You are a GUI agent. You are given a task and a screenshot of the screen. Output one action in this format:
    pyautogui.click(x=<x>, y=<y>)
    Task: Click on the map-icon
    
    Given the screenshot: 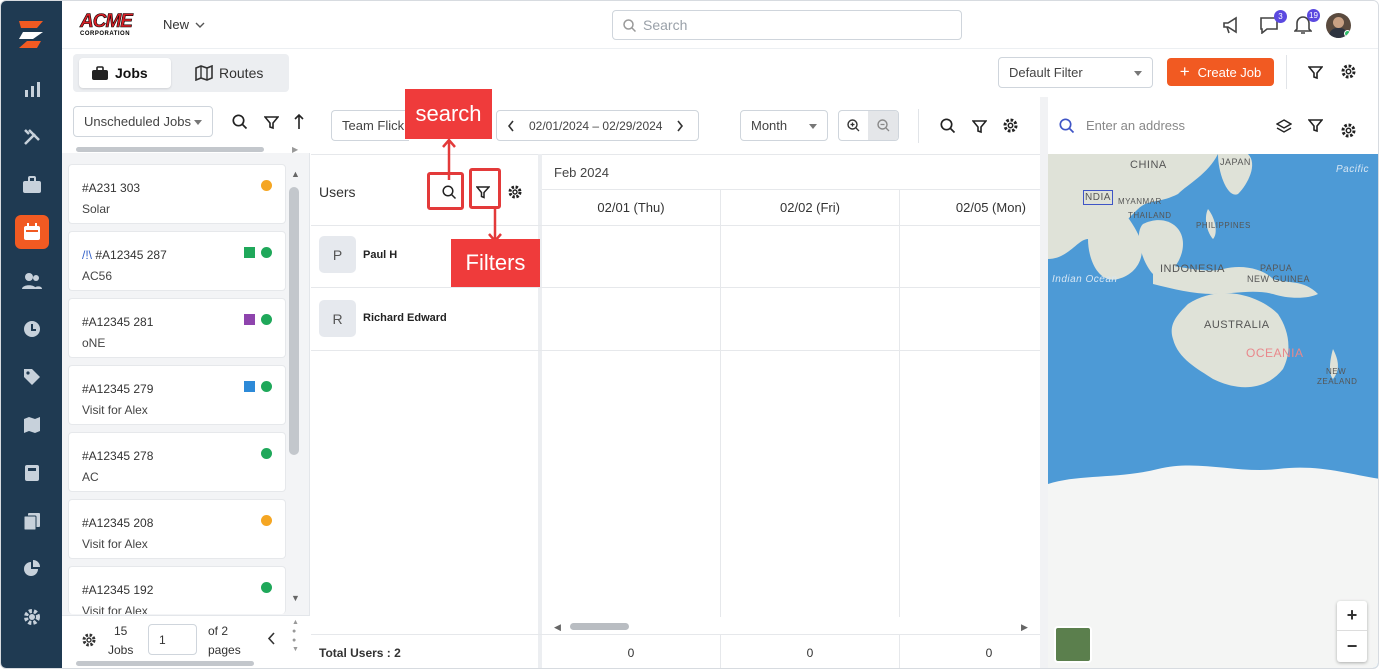 What is the action you would take?
    pyautogui.click(x=32, y=425)
    